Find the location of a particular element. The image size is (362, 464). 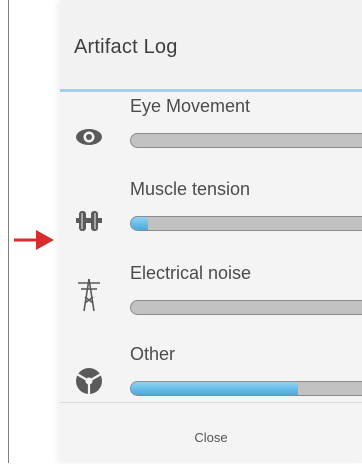

dialog-title: Artifact Log is located at coordinates (126, 47).